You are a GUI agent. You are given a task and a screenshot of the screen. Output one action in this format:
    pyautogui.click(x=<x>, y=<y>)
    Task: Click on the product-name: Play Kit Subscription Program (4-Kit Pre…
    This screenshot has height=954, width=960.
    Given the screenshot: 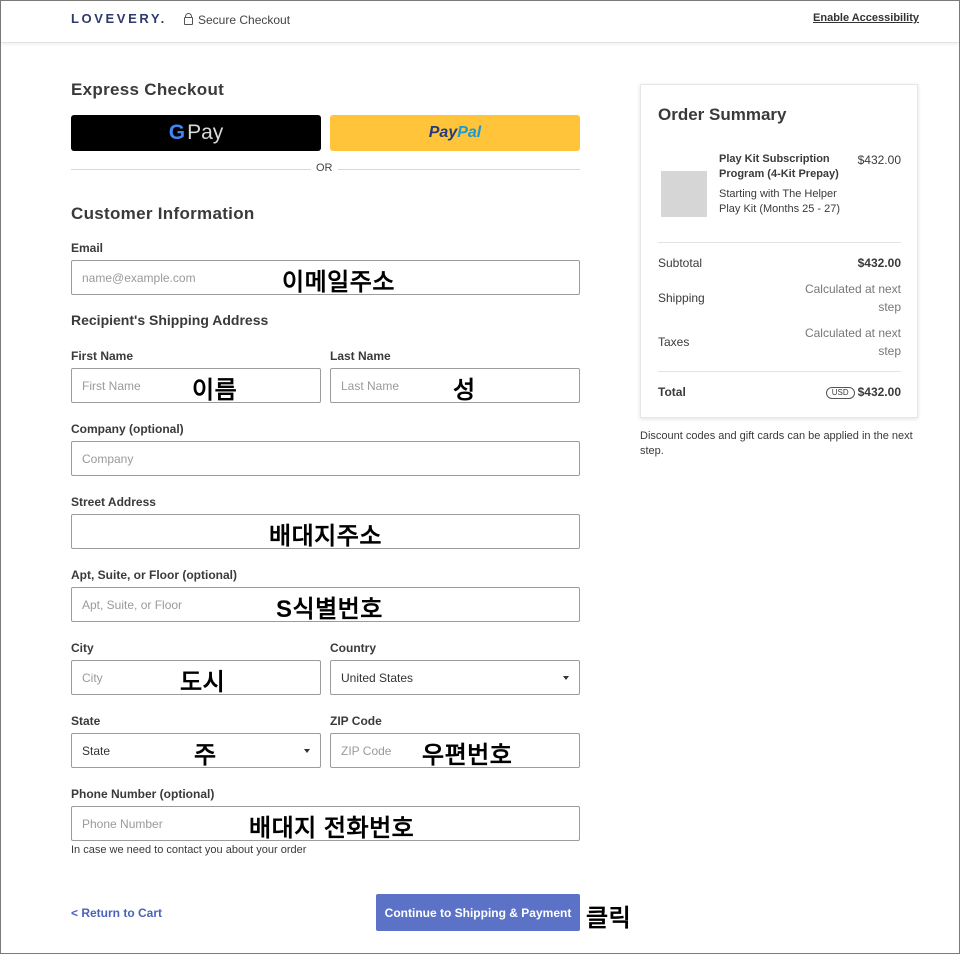 What is the action you would take?
    pyautogui.click(x=779, y=166)
    